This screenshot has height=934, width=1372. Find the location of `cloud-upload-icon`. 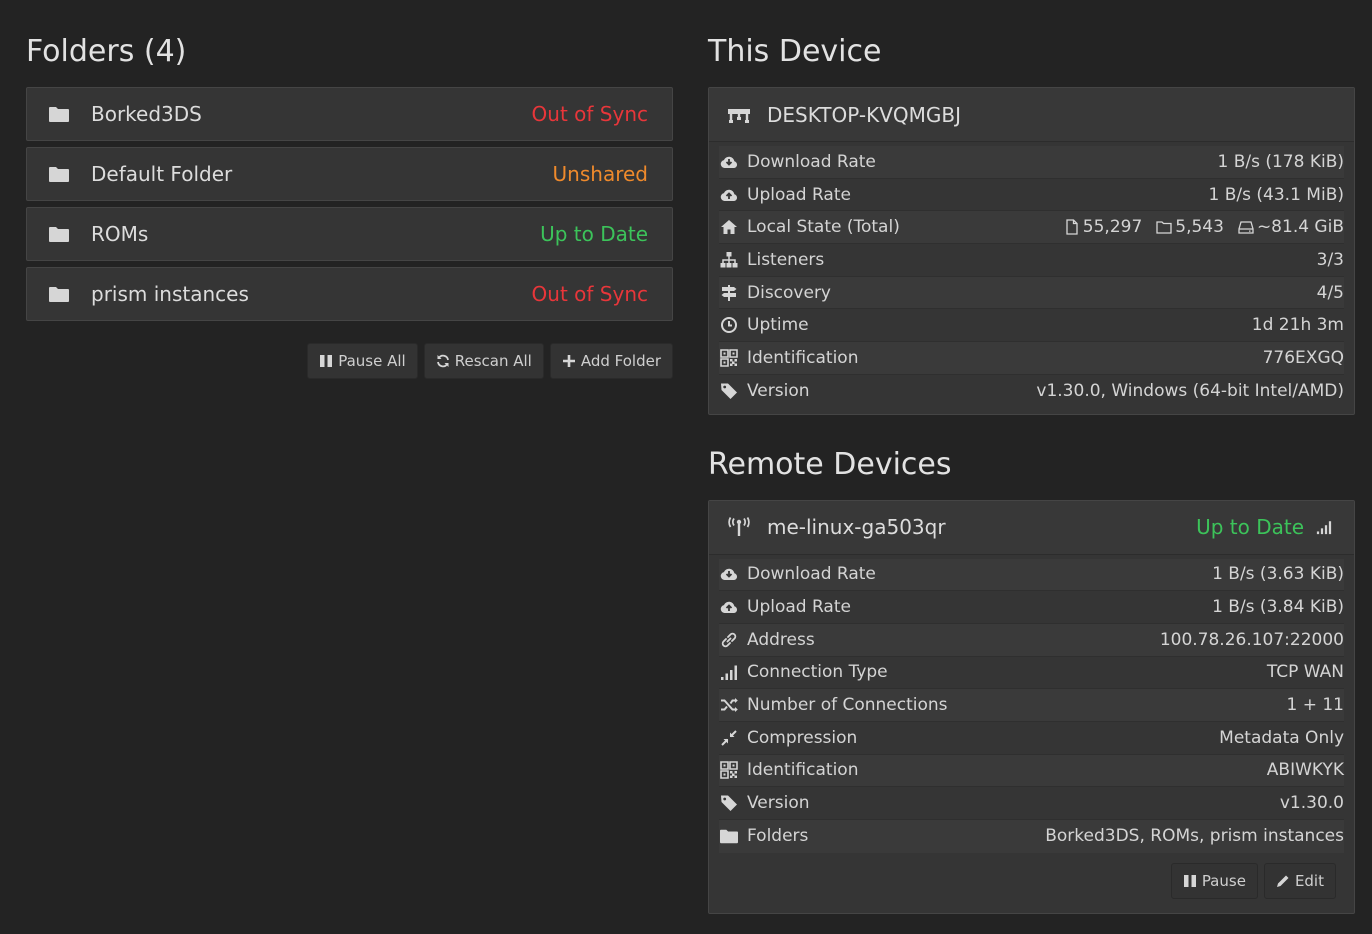

cloud-upload-icon is located at coordinates (729, 195).